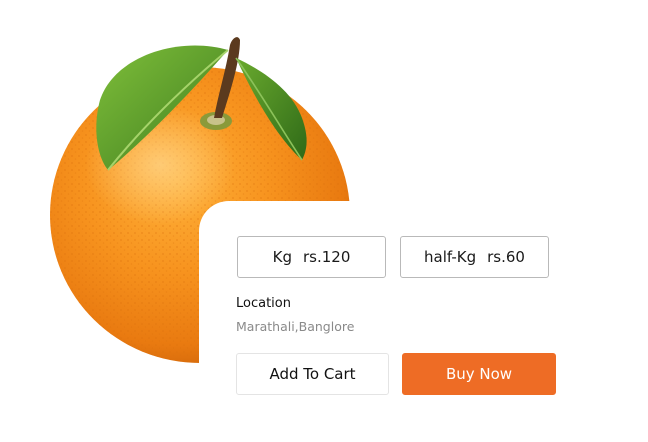  I want to click on location-label: Location, so click(263, 303).